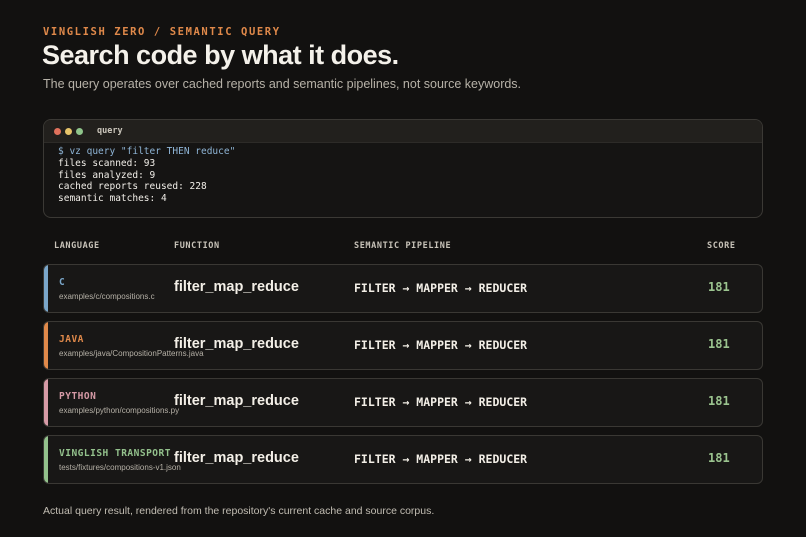 This screenshot has height=537, width=806. What do you see at coordinates (78, 396) in the screenshot?
I see `row-language: PYTHON` at bounding box center [78, 396].